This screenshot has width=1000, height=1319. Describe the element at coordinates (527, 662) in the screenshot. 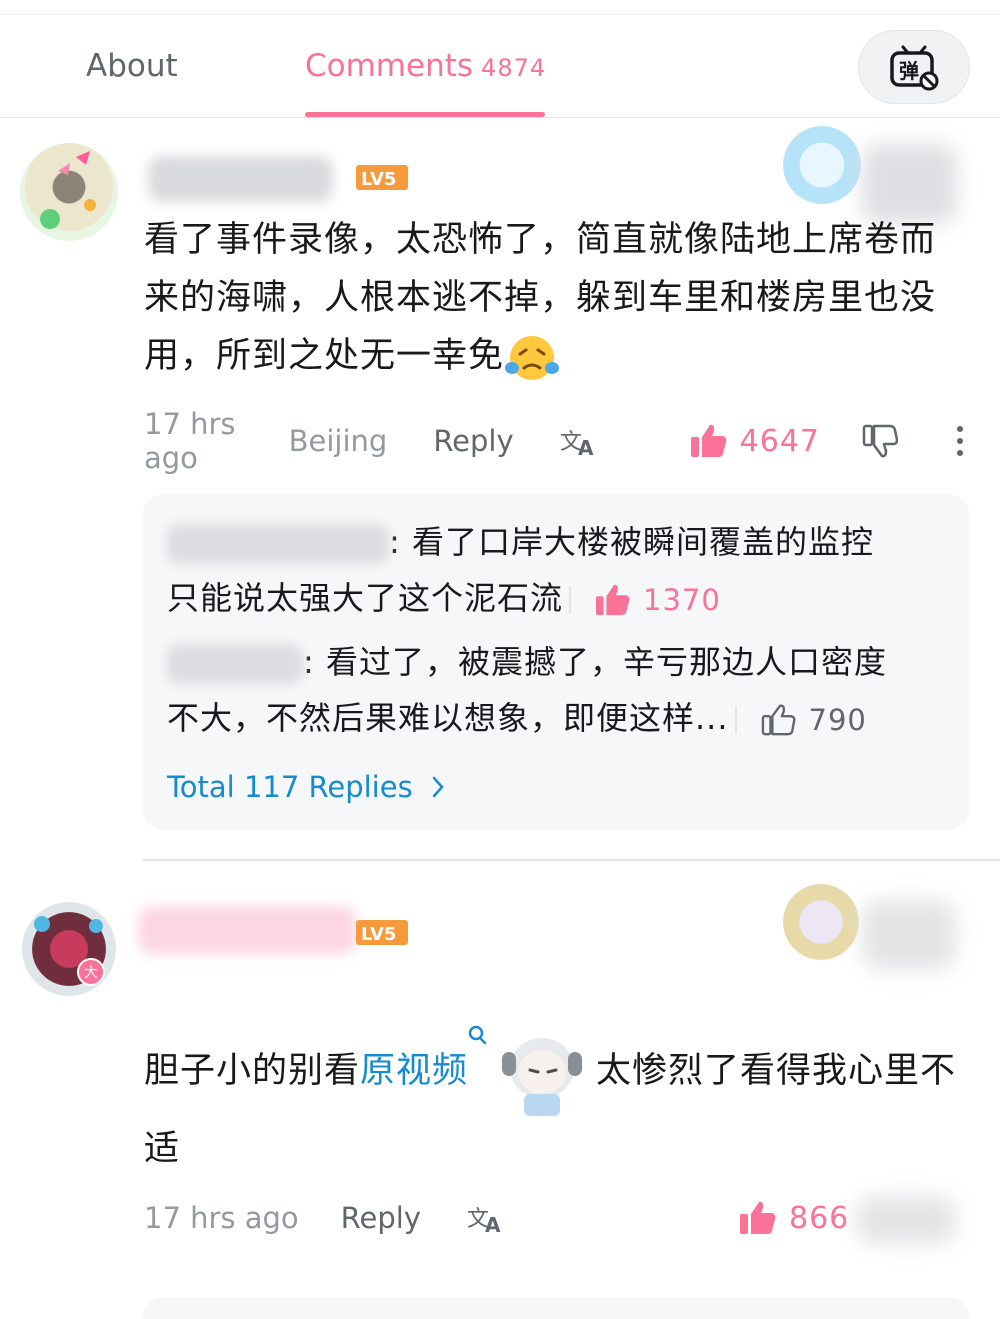

I see `sub-reply-item: : 看过了，被震撼了，辛亏那边人口密度` at that location.